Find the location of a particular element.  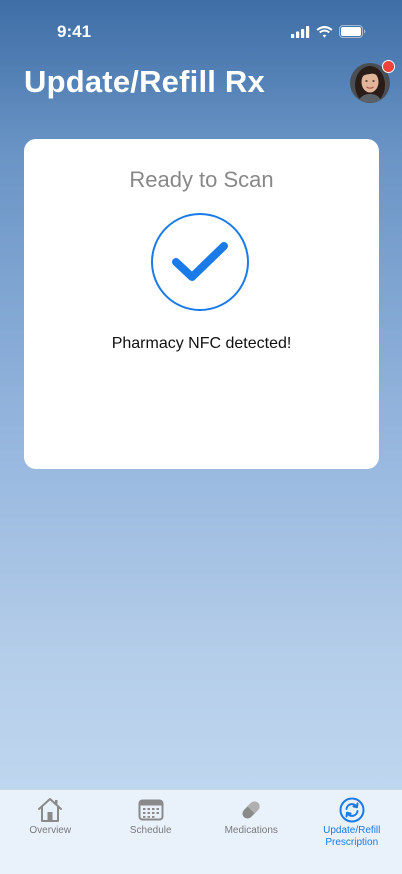

status-bar: 9:41 is located at coordinates (201, 27).